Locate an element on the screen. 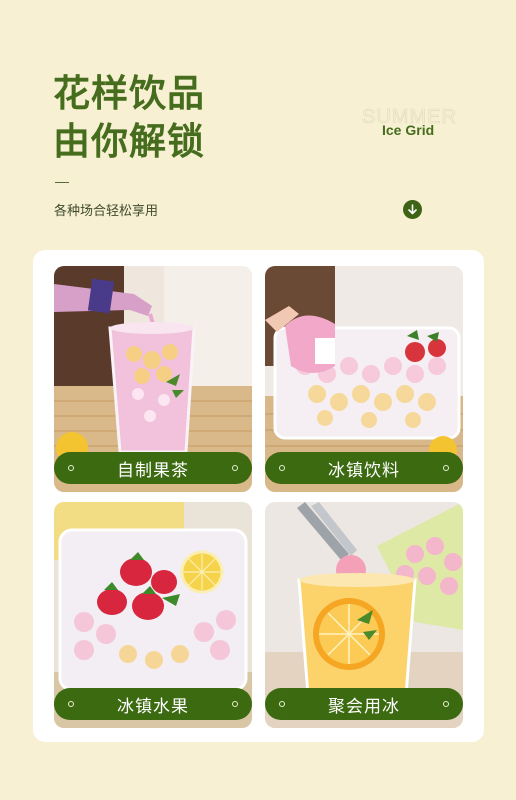  tile-label: 聚会用冰 is located at coordinates (364, 706).